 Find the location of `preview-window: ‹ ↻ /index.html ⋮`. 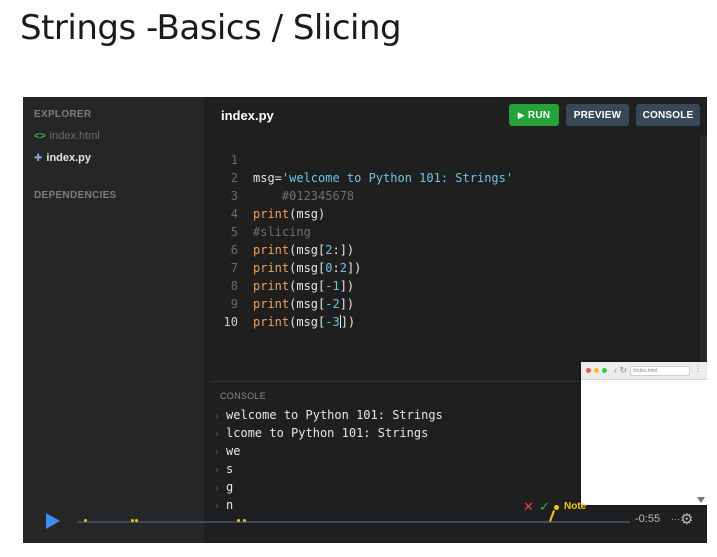

preview-window: ‹ ↻ /index.html ⋮ is located at coordinates (644, 433).